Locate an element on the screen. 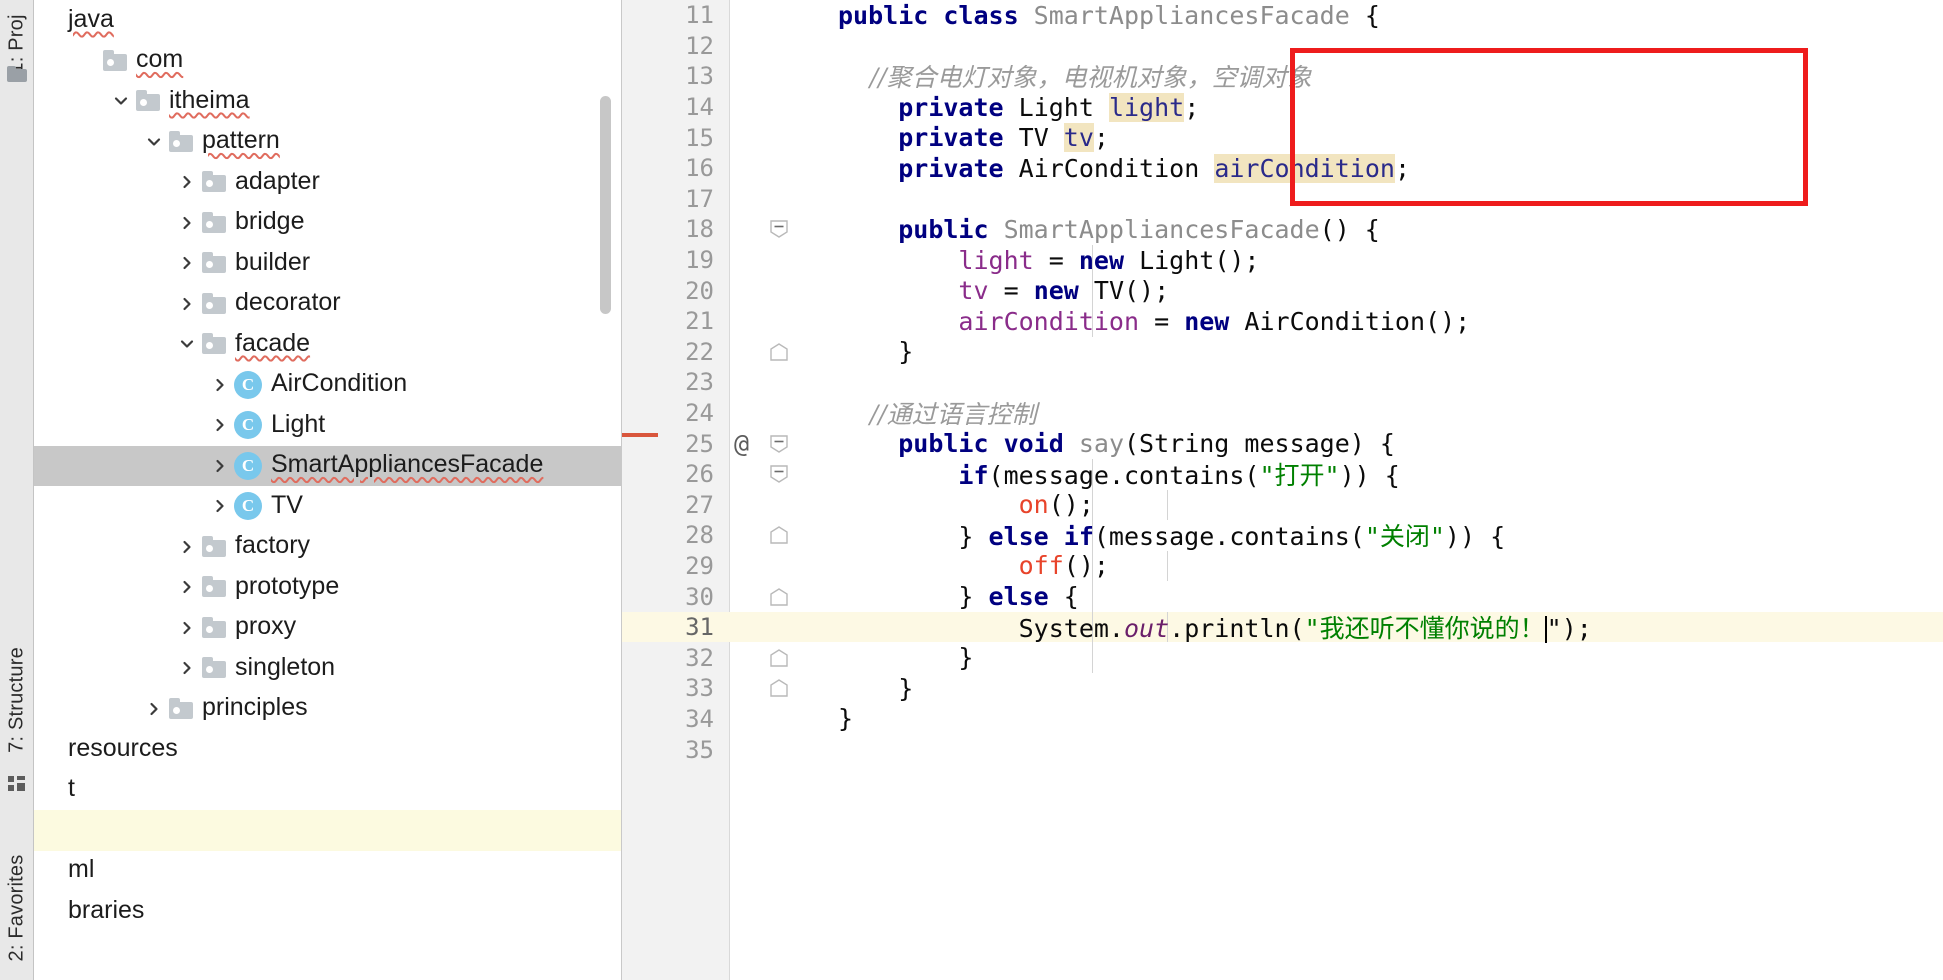  tree-item-com: com is located at coordinates (327, 61).